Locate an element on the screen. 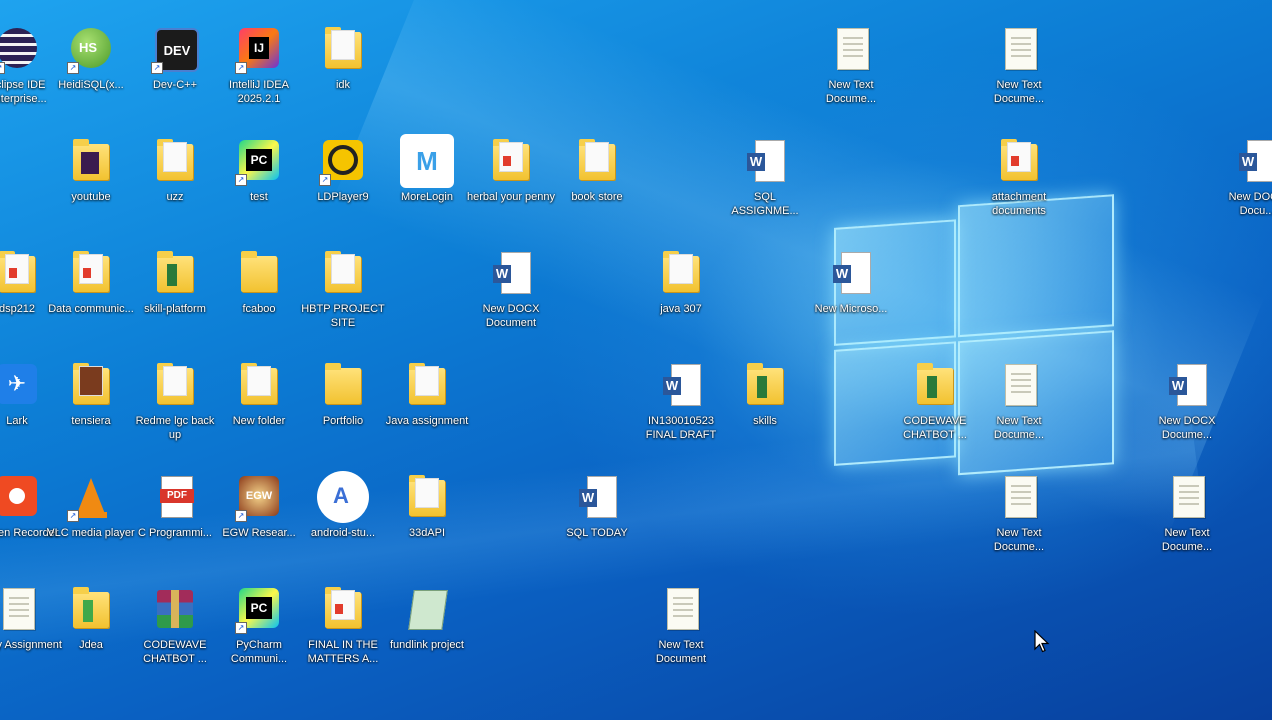 The image size is (1272, 720). desktop-icon-folder-skill-platform: skill-platform is located at coordinates (175, 283).